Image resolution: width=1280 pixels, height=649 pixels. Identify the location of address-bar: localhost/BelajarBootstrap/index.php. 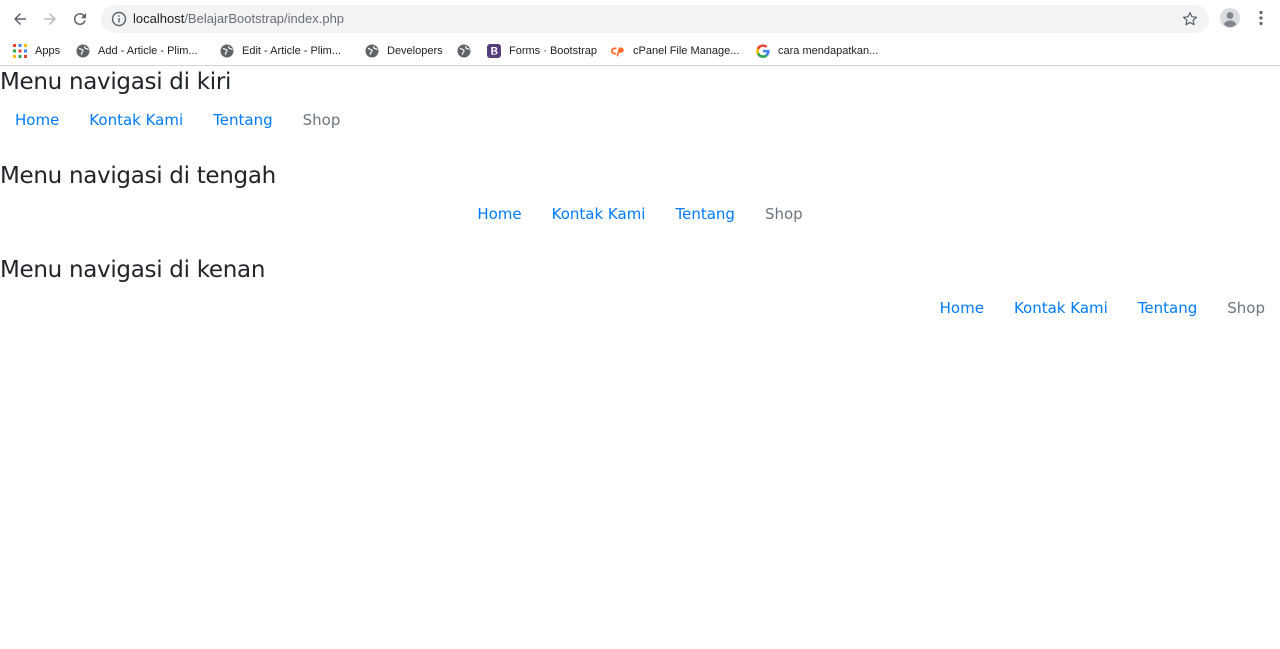
(655, 19).